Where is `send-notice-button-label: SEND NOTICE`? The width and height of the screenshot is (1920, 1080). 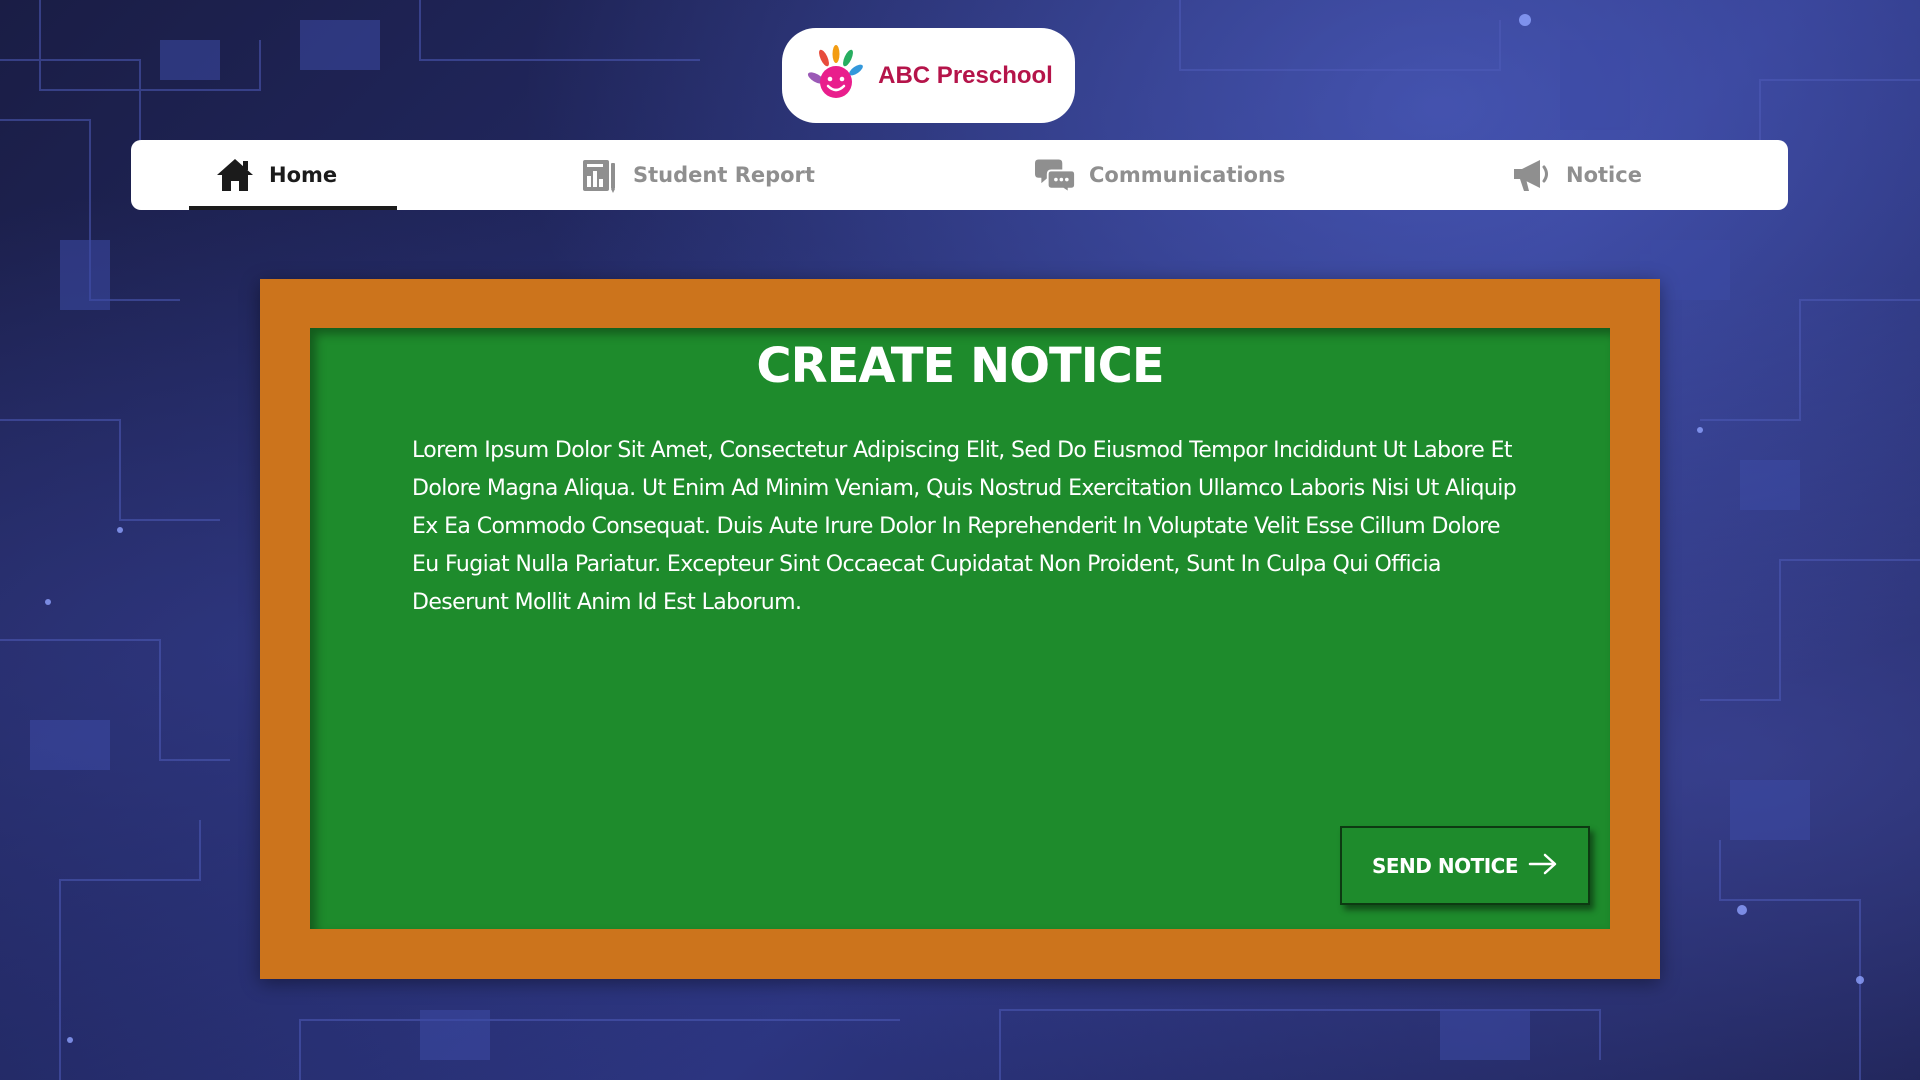 send-notice-button-label: SEND NOTICE is located at coordinates (1445, 865).